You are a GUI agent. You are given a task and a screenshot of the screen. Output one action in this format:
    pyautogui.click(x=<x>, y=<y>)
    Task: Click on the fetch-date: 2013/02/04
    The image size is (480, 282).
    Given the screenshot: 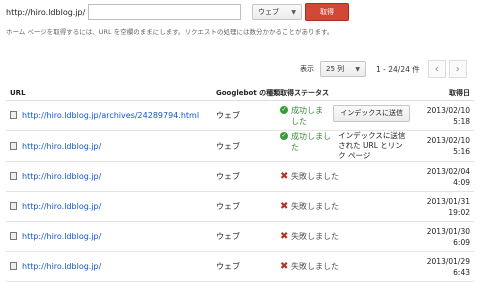 What is the action you would take?
    pyautogui.click(x=448, y=171)
    